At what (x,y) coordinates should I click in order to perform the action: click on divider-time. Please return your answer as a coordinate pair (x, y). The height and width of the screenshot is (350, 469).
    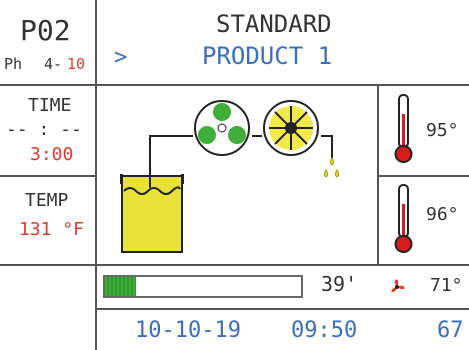
    Looking at the image, I should click on (48, 176).